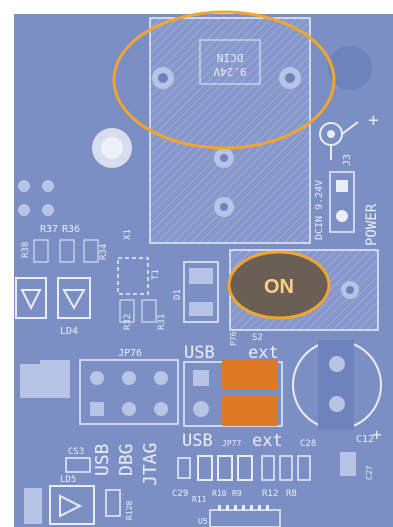 This screenshot has width=393, height=527. What do you see at coordinates (308, 444) in the screenshot?
I see `c28-label: C28` at bounding box center [308, 444].